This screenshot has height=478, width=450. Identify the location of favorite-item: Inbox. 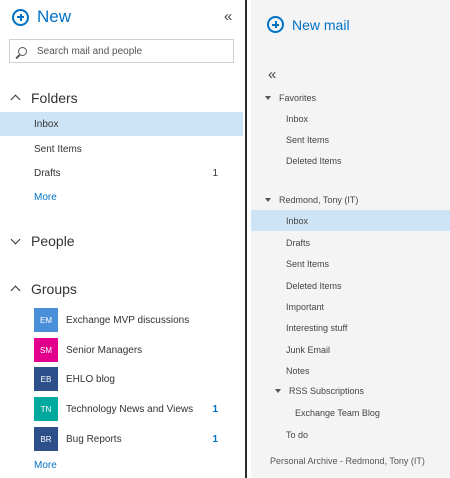
(350, 118).